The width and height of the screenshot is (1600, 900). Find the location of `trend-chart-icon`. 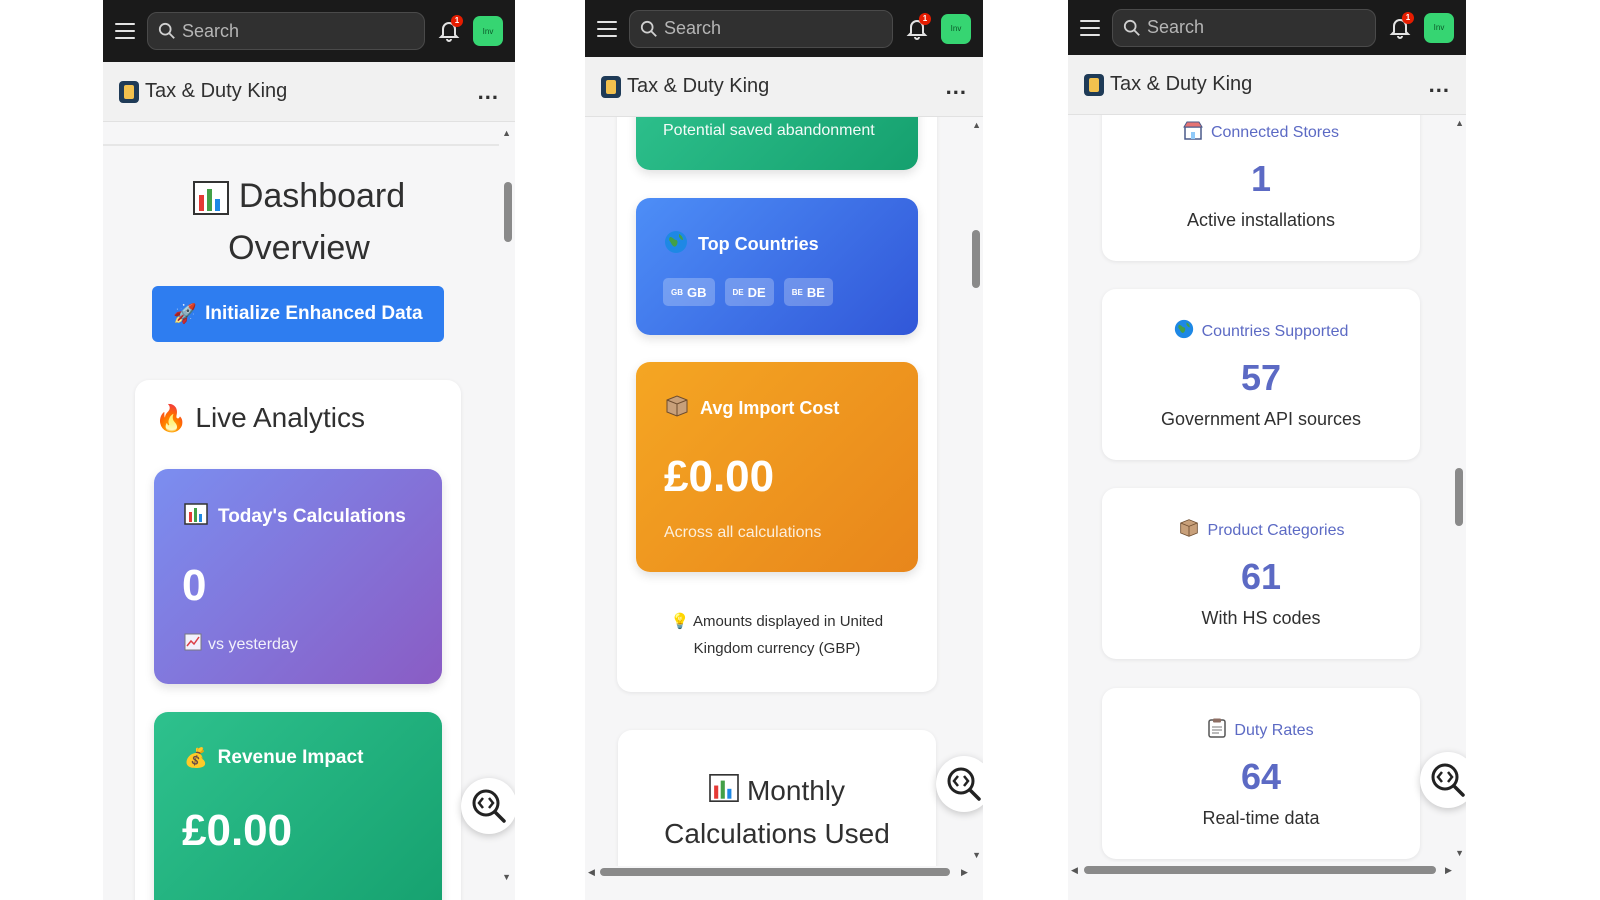

trend-chart-icon is located at coordinates (193, 644).